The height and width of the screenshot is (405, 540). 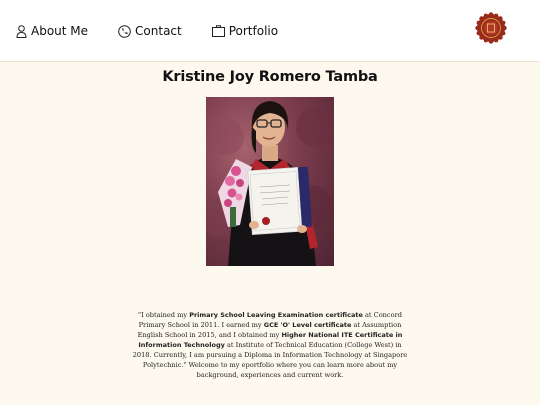 What do you see at coordinates (60, 31) in the screenshot?
I see `nav-about-me-label: About Me` at bounding box center [60, 31].